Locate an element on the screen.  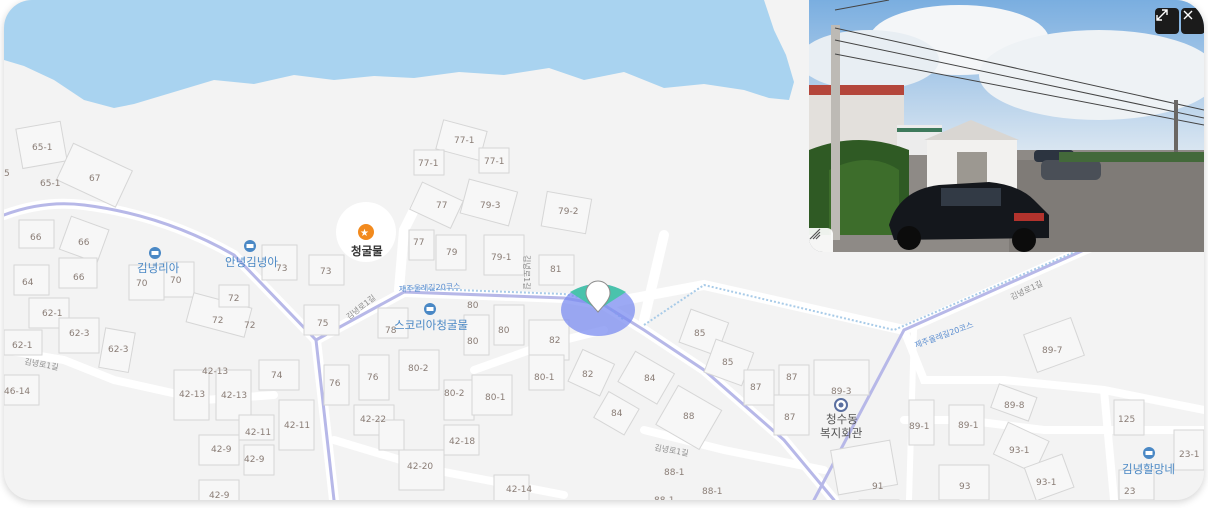
lot-label: 89-8 is located at coordinates (1014, 406).